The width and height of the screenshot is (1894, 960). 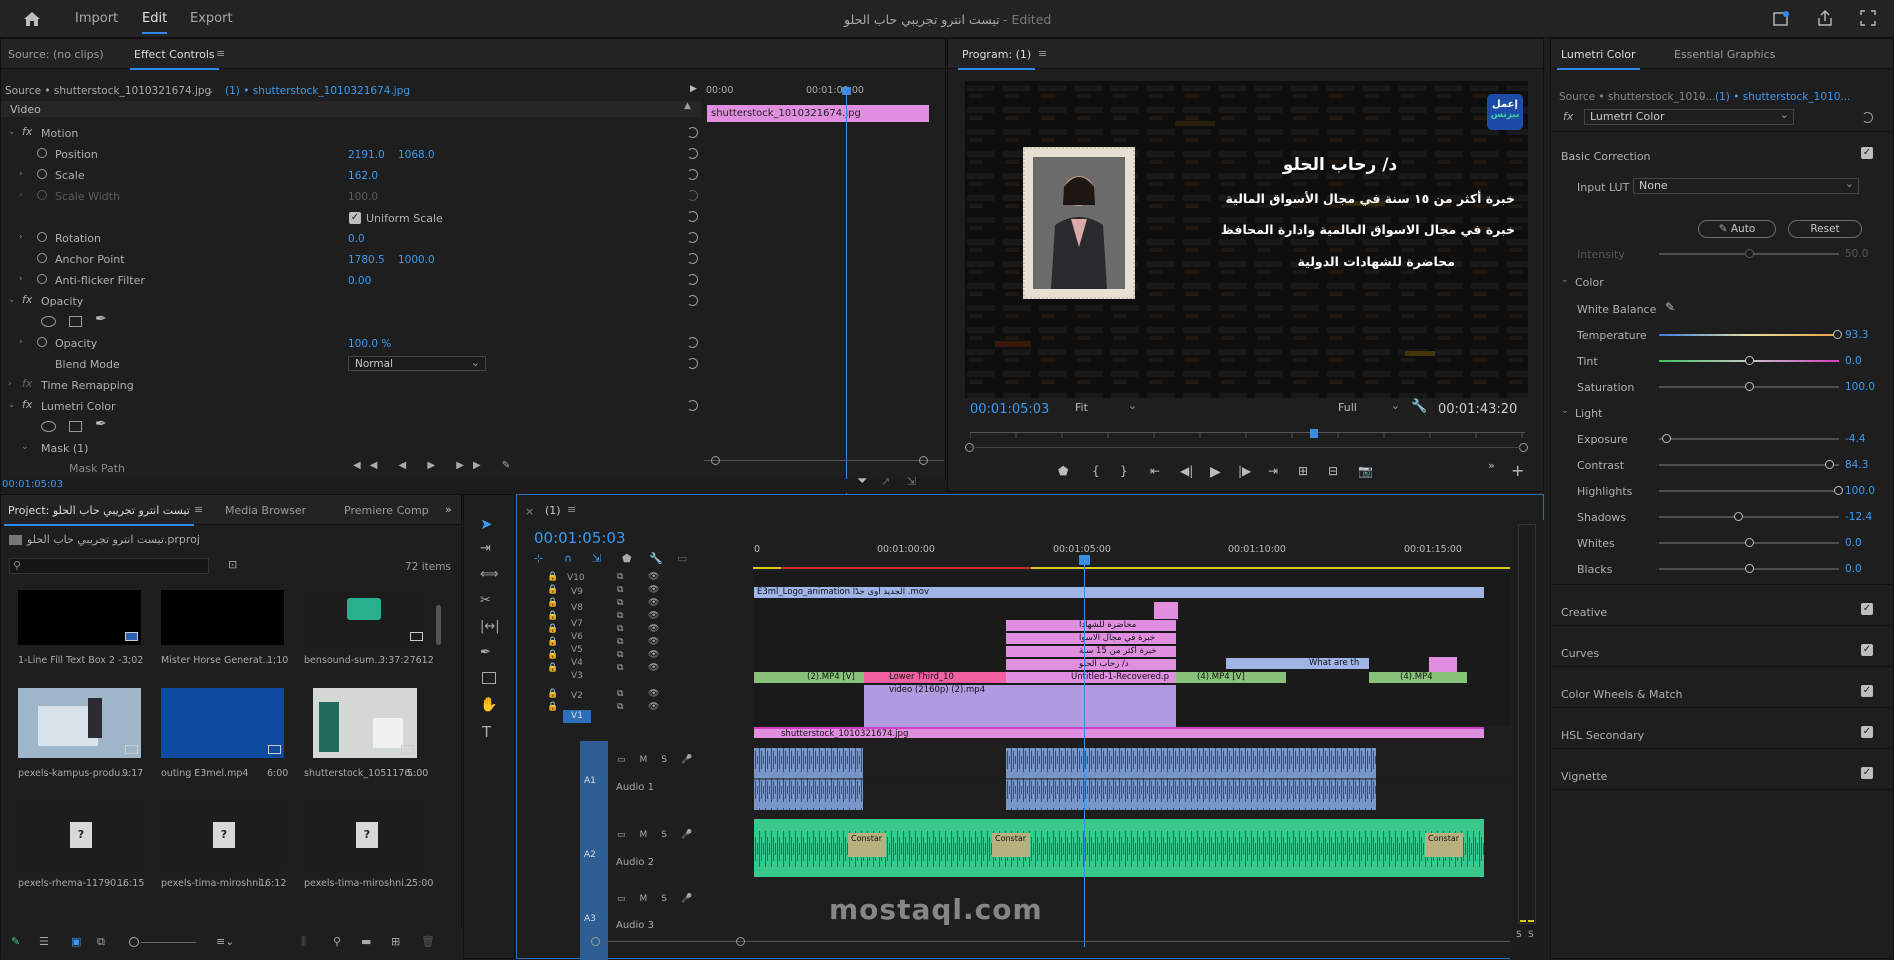 I want to click on expand-remap-chevron: ›, so click(x=10, y=384).